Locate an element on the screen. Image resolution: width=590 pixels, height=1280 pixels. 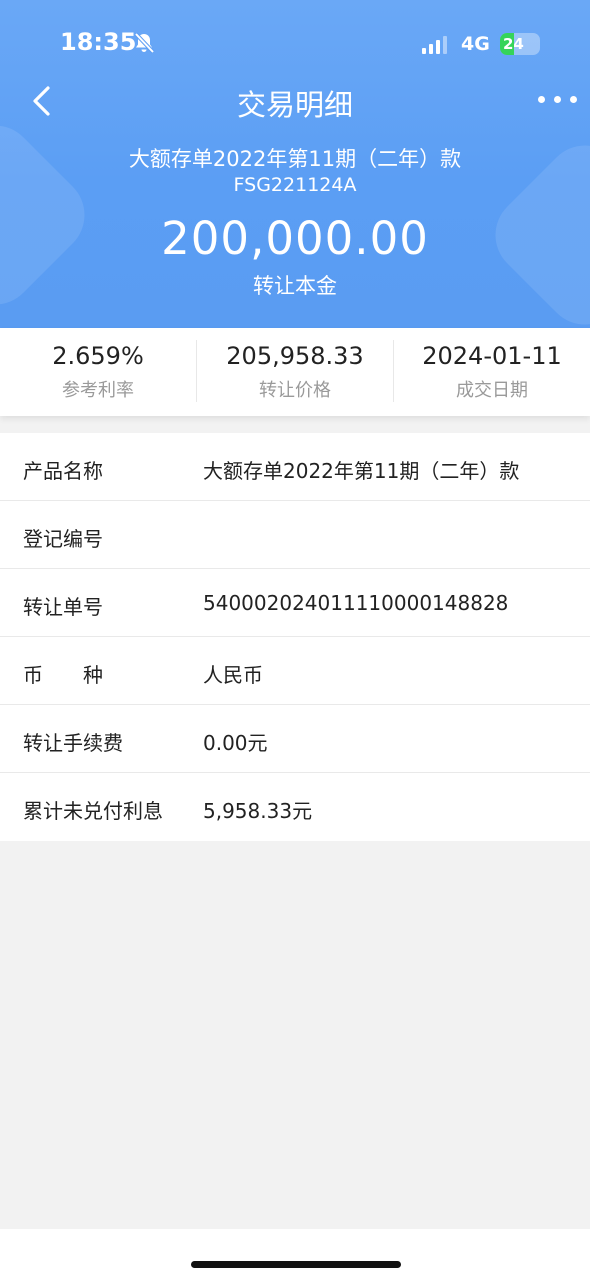
stat-value: 2.659% is located at coordinates (98, 356).